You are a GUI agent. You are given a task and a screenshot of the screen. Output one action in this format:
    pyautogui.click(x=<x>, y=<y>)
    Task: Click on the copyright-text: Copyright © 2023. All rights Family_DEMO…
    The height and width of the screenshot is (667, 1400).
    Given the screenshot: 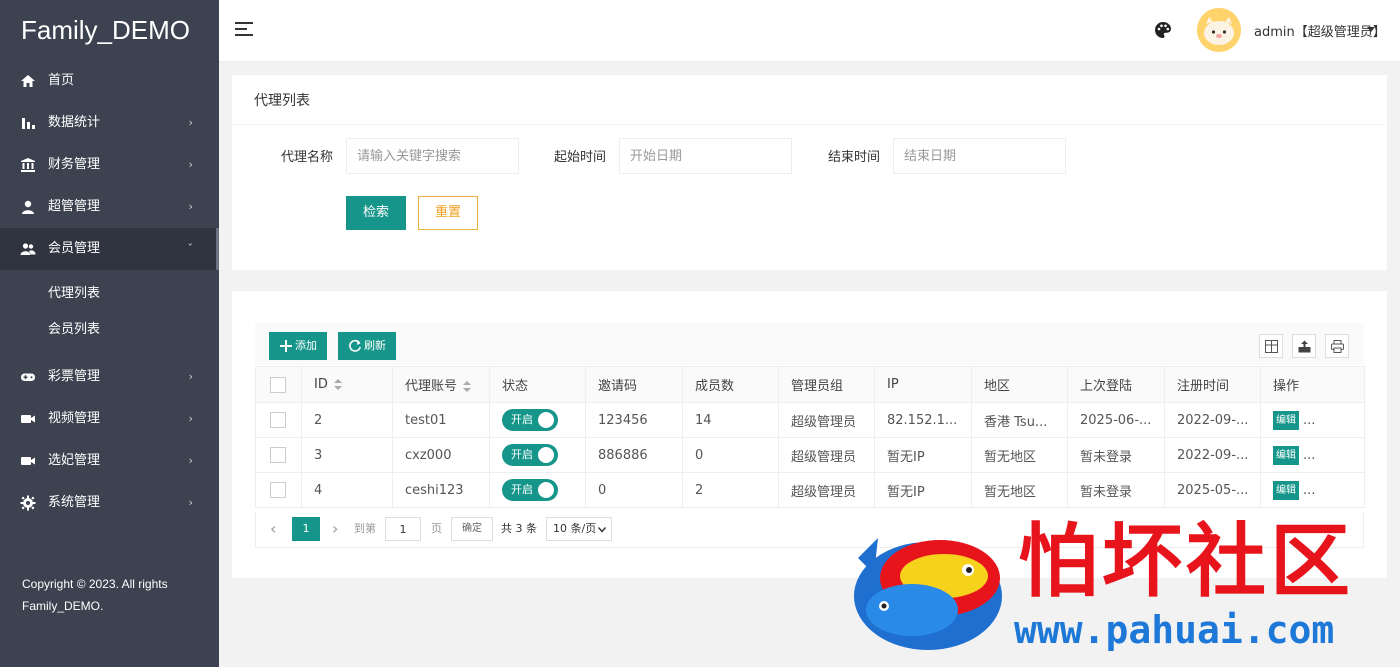 What is the action you would take?
    pyautogui.click(x=95, y=595)
    